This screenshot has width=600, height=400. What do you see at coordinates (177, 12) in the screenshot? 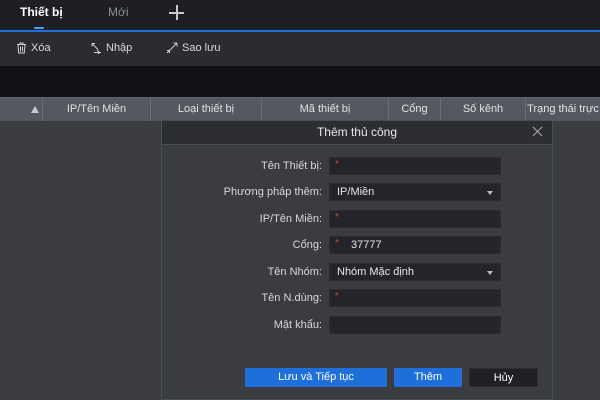
I see `add-tab-icon` at bounding box center [177, 12].